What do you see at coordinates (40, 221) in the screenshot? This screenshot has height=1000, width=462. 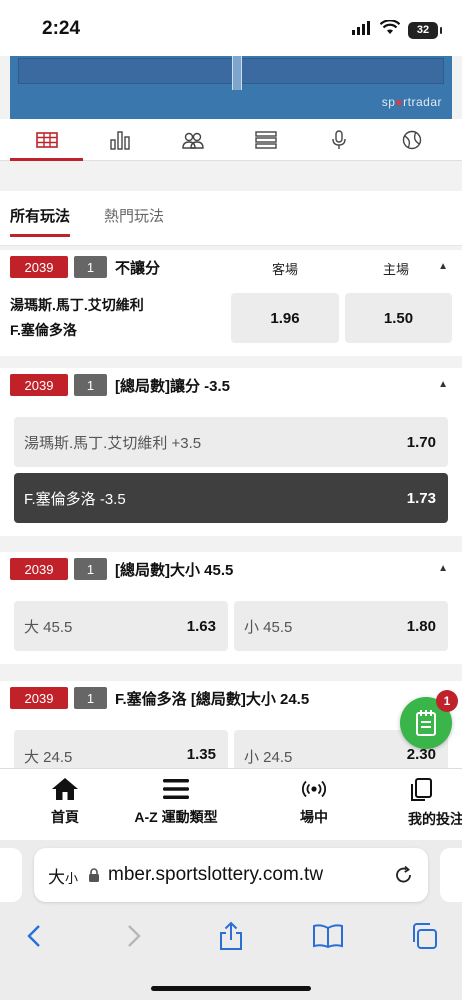 I see `filter-all-bets: 所有玩法` at bounding box center [40, 221].